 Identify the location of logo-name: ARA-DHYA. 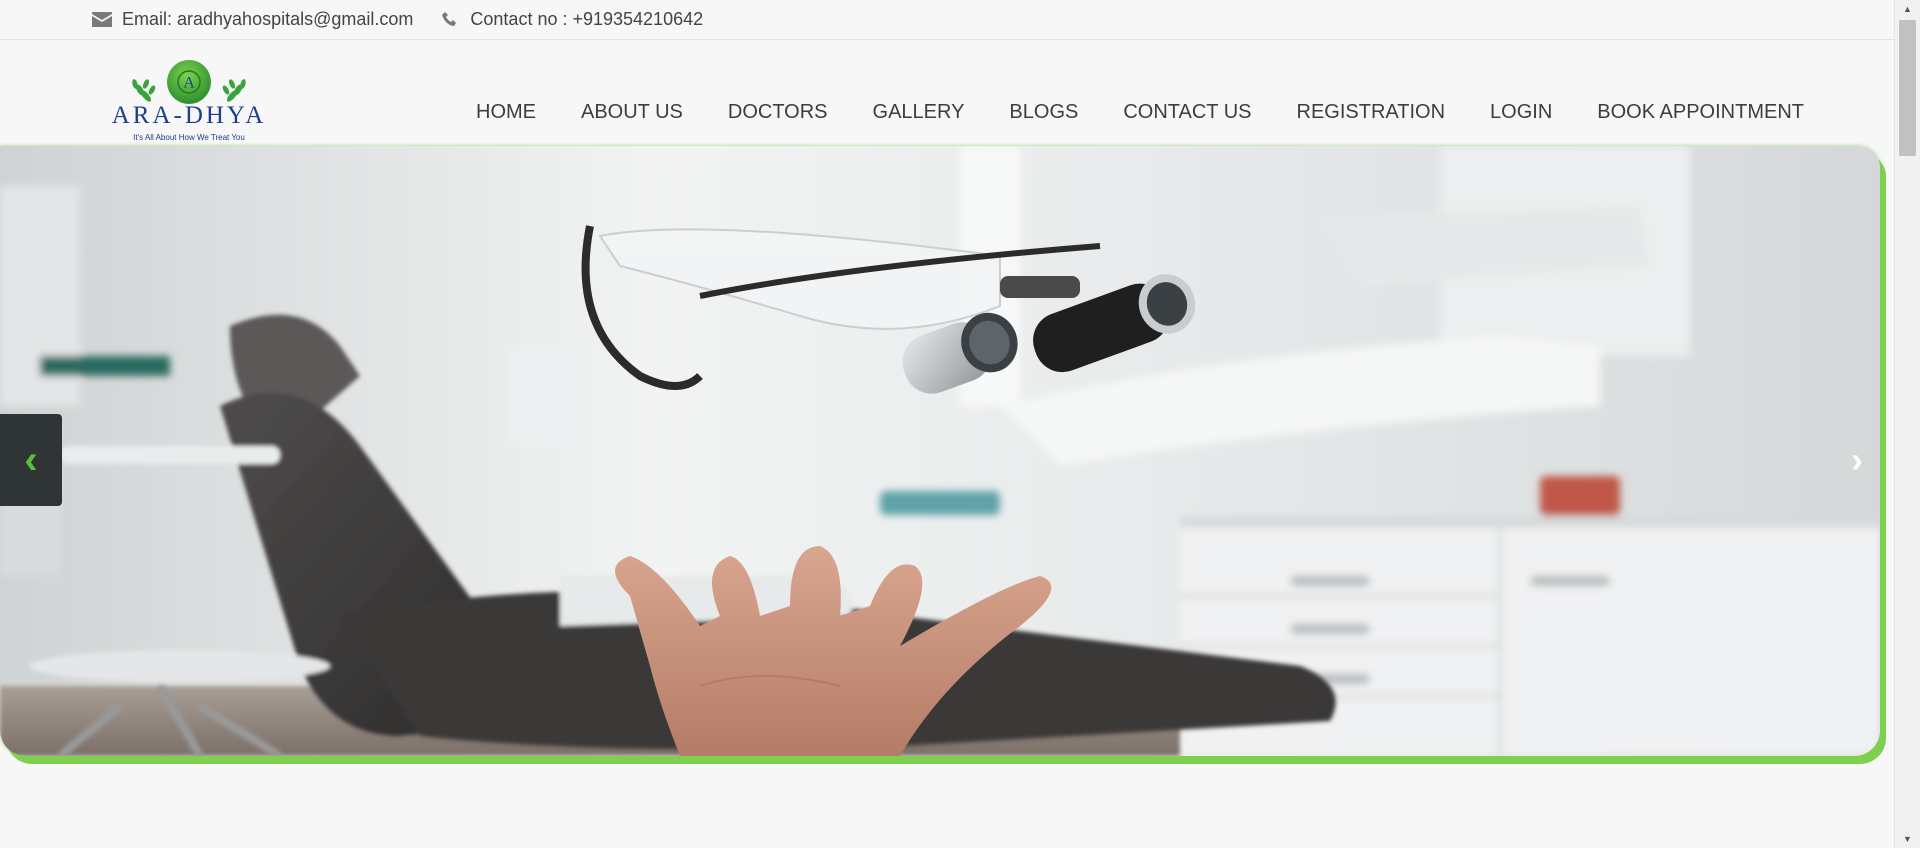
(189, 115).